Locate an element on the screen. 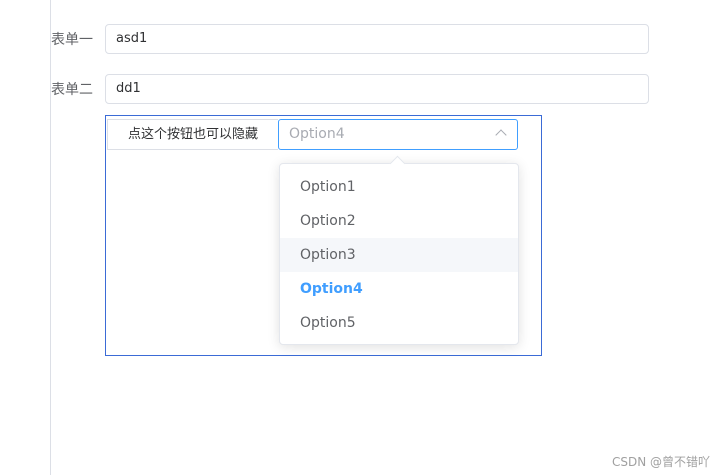 The width and height of the screenshot is (724, 475). form-input-1: asd1 is located at coordinates (377, 39).